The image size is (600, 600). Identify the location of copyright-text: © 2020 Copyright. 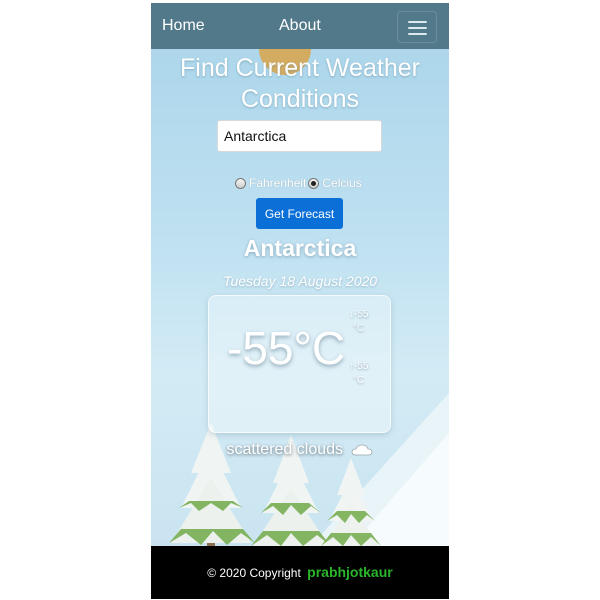
(254, 573).